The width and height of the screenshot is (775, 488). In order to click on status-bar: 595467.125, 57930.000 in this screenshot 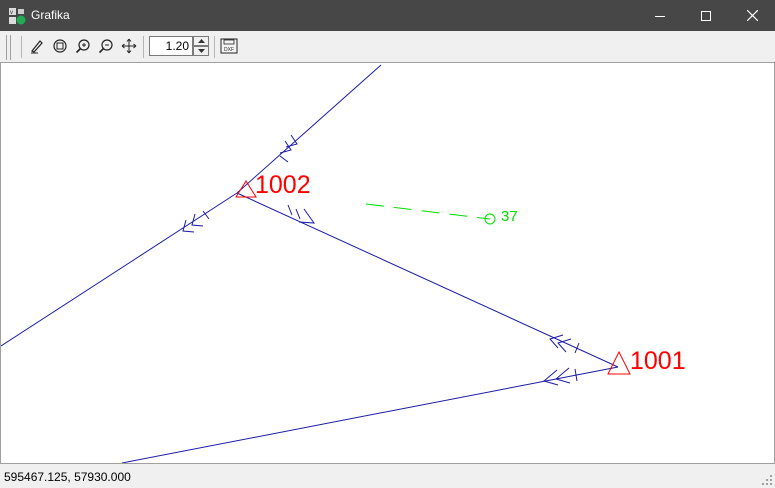, I will do `click(387, 475)`.